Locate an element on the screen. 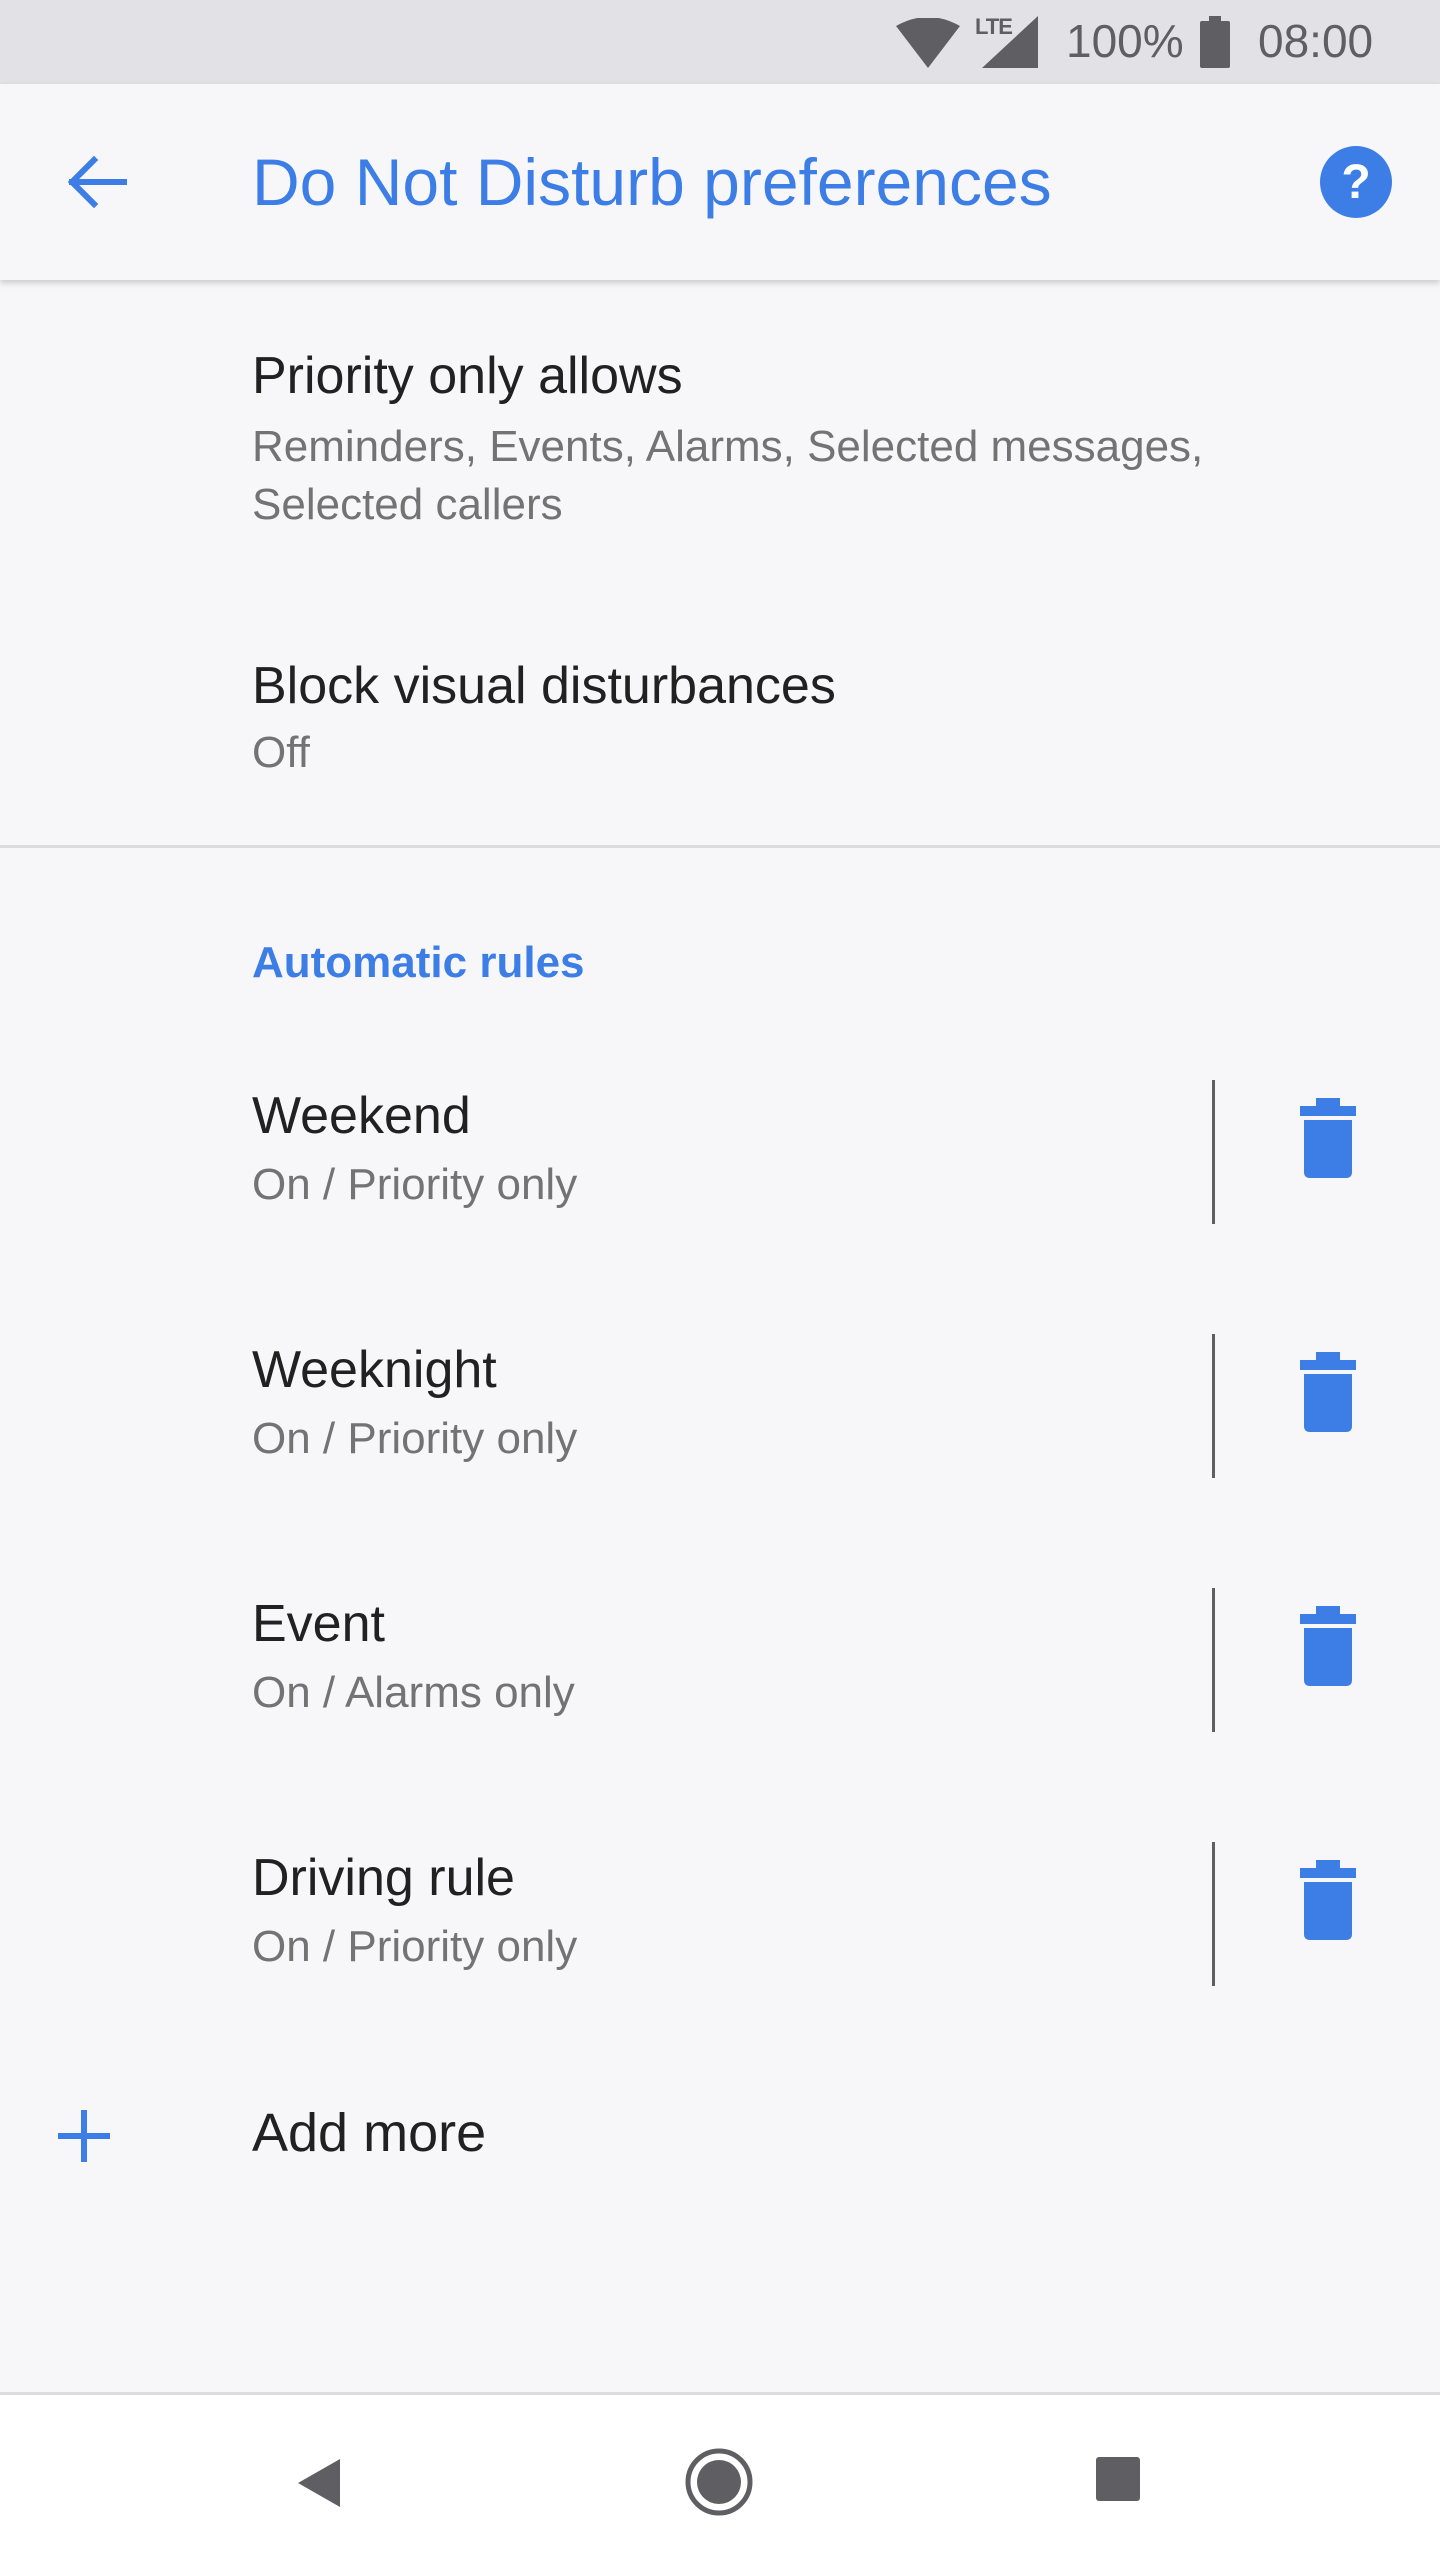 The height and width of the screenshot is (2563, 1440). add-more-label: Add more is located at coordinates (369, 2133).